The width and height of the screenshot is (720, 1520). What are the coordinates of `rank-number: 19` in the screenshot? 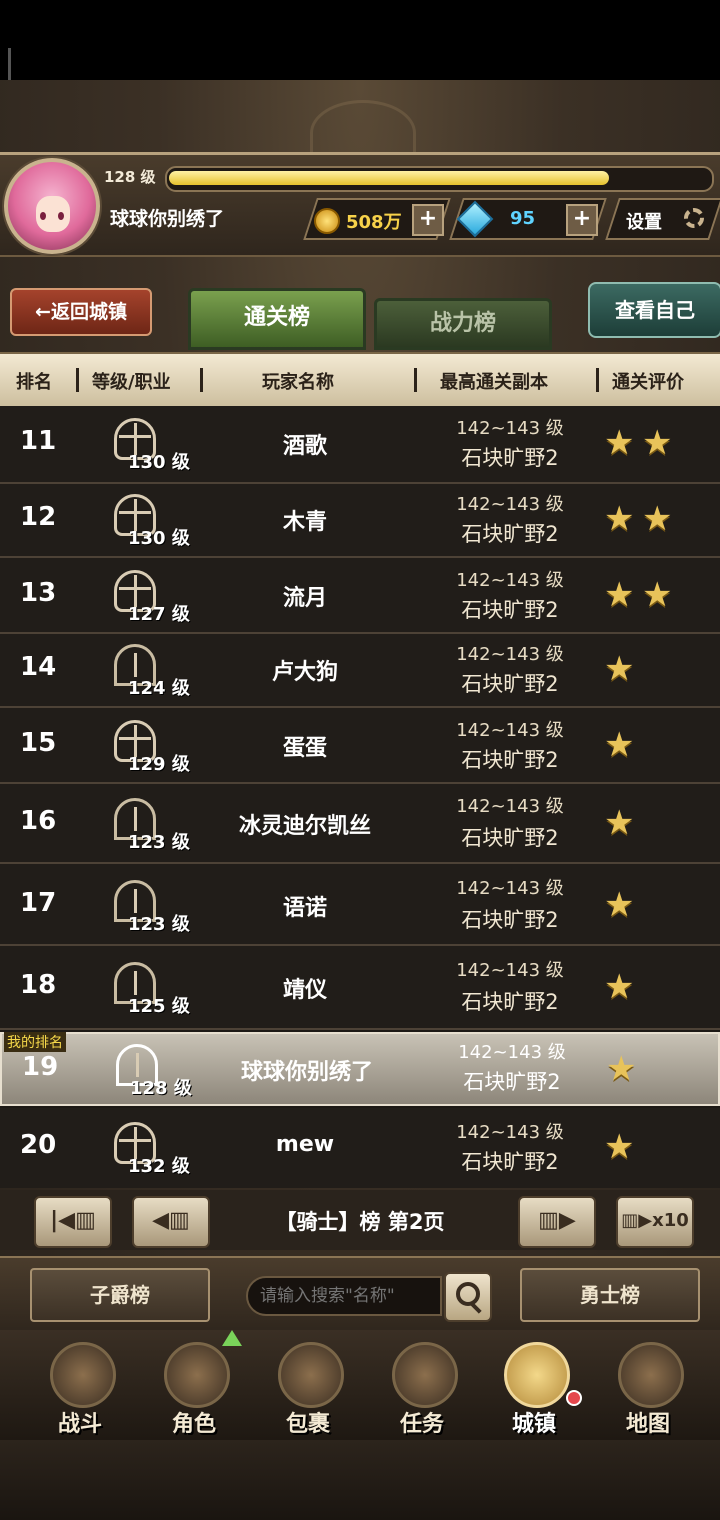 It's located at (40, 1067).